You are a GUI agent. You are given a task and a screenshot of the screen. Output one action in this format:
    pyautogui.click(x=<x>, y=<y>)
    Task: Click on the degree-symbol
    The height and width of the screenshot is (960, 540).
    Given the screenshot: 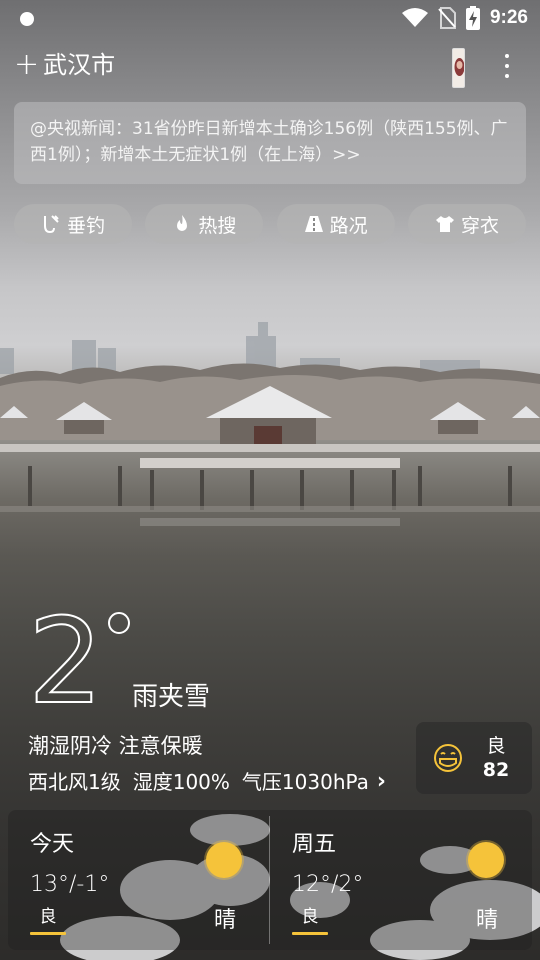 What is the action you would take?
    pyautogui.click(x=119, y=623)
    